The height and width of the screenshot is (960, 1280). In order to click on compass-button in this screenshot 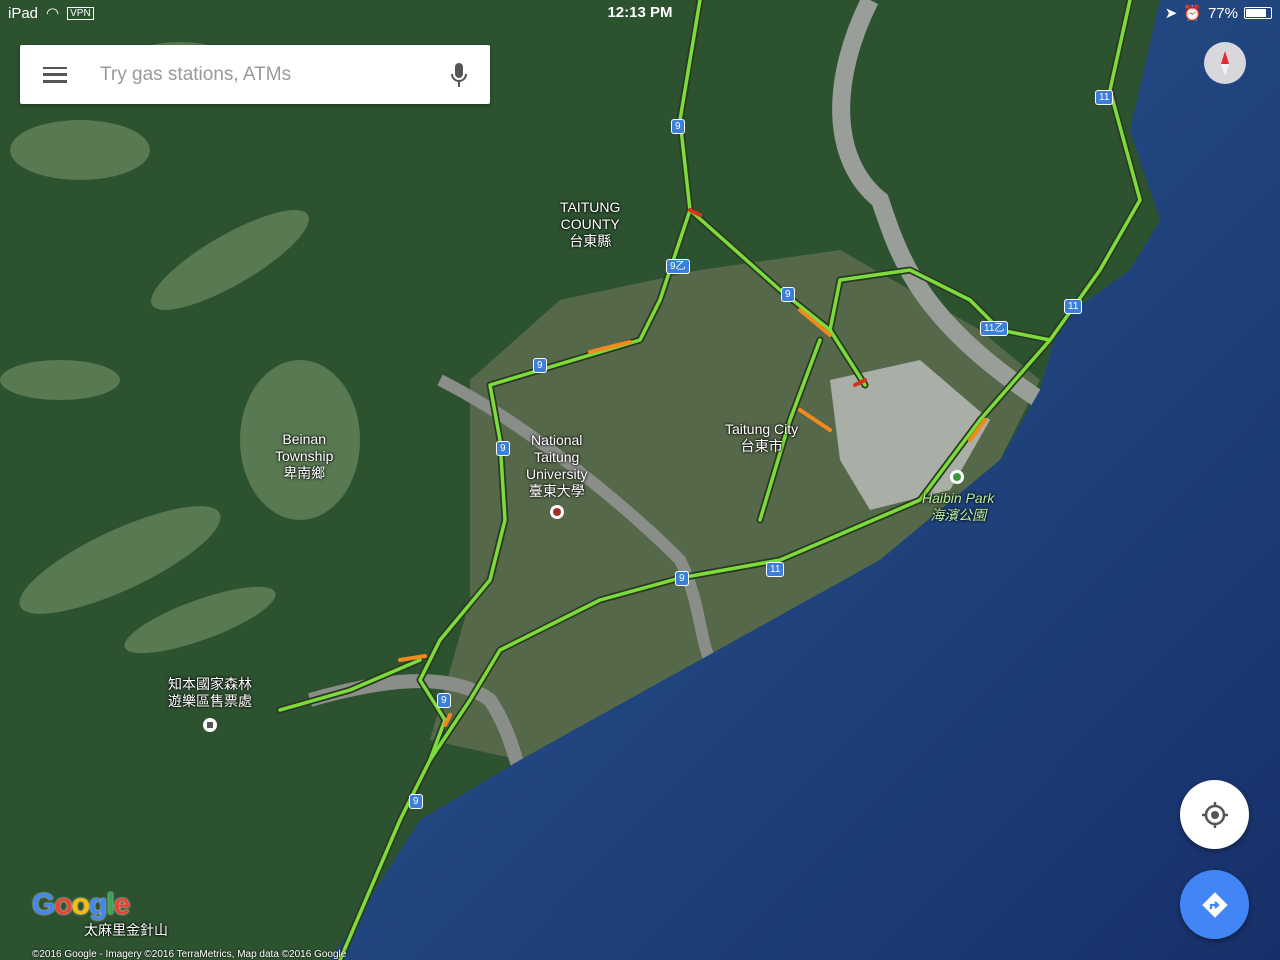, I will do `click(1225, 63)`.